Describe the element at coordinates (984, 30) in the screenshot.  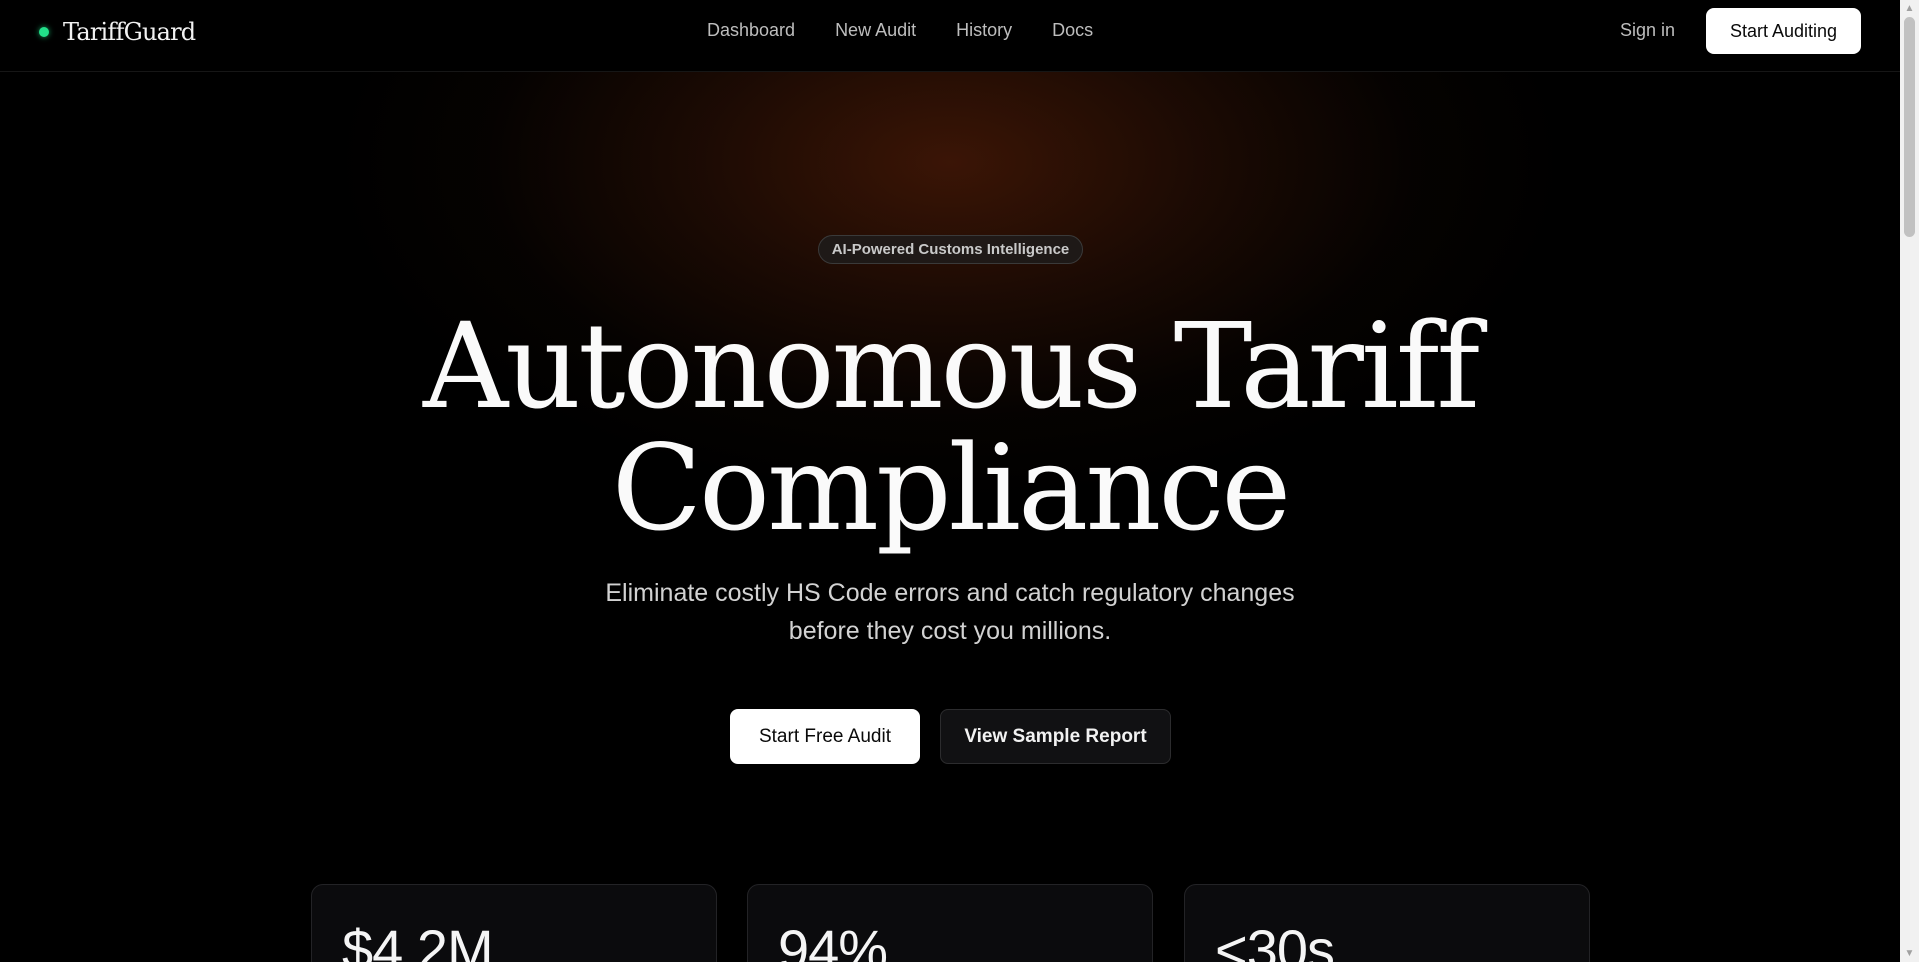
I see `nav-link-history: History` at that location.